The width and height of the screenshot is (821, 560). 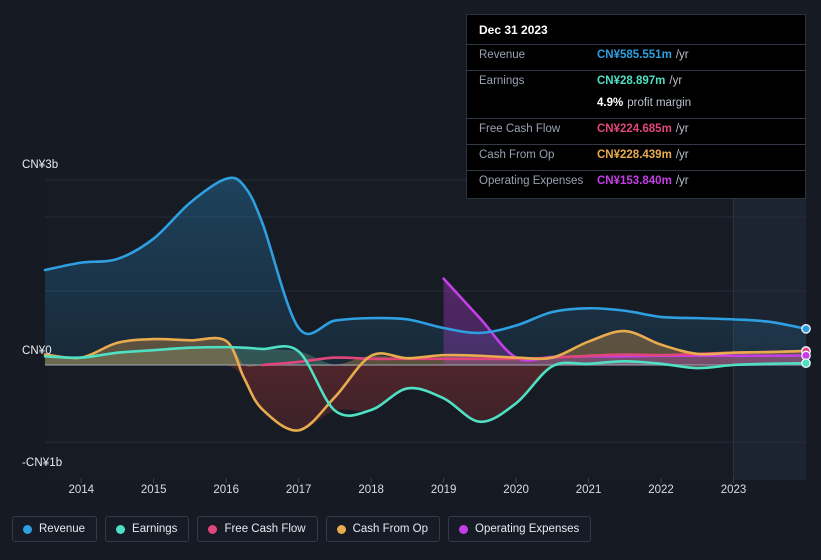 I want to click on legend-item-operating-expenses: Operating Expenses, so click(x=520, y=529).